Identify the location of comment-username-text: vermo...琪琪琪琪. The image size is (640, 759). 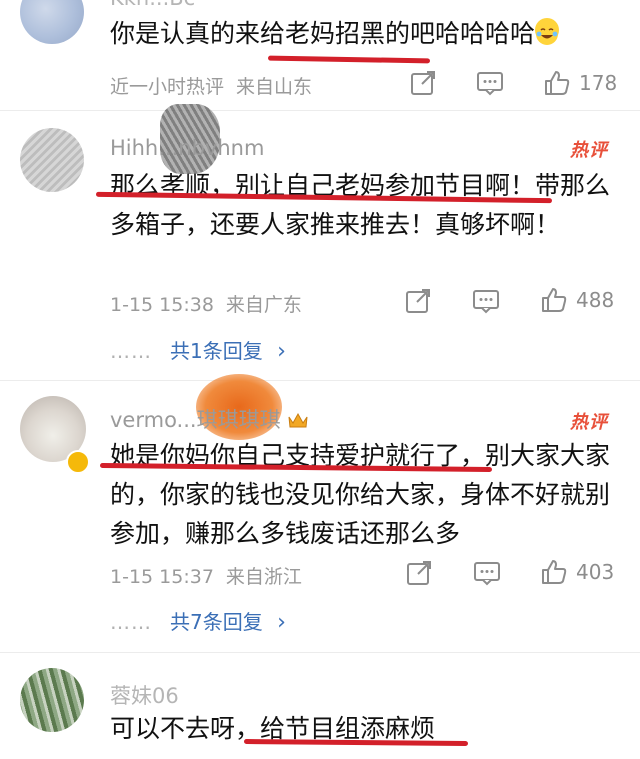
(195, 420).